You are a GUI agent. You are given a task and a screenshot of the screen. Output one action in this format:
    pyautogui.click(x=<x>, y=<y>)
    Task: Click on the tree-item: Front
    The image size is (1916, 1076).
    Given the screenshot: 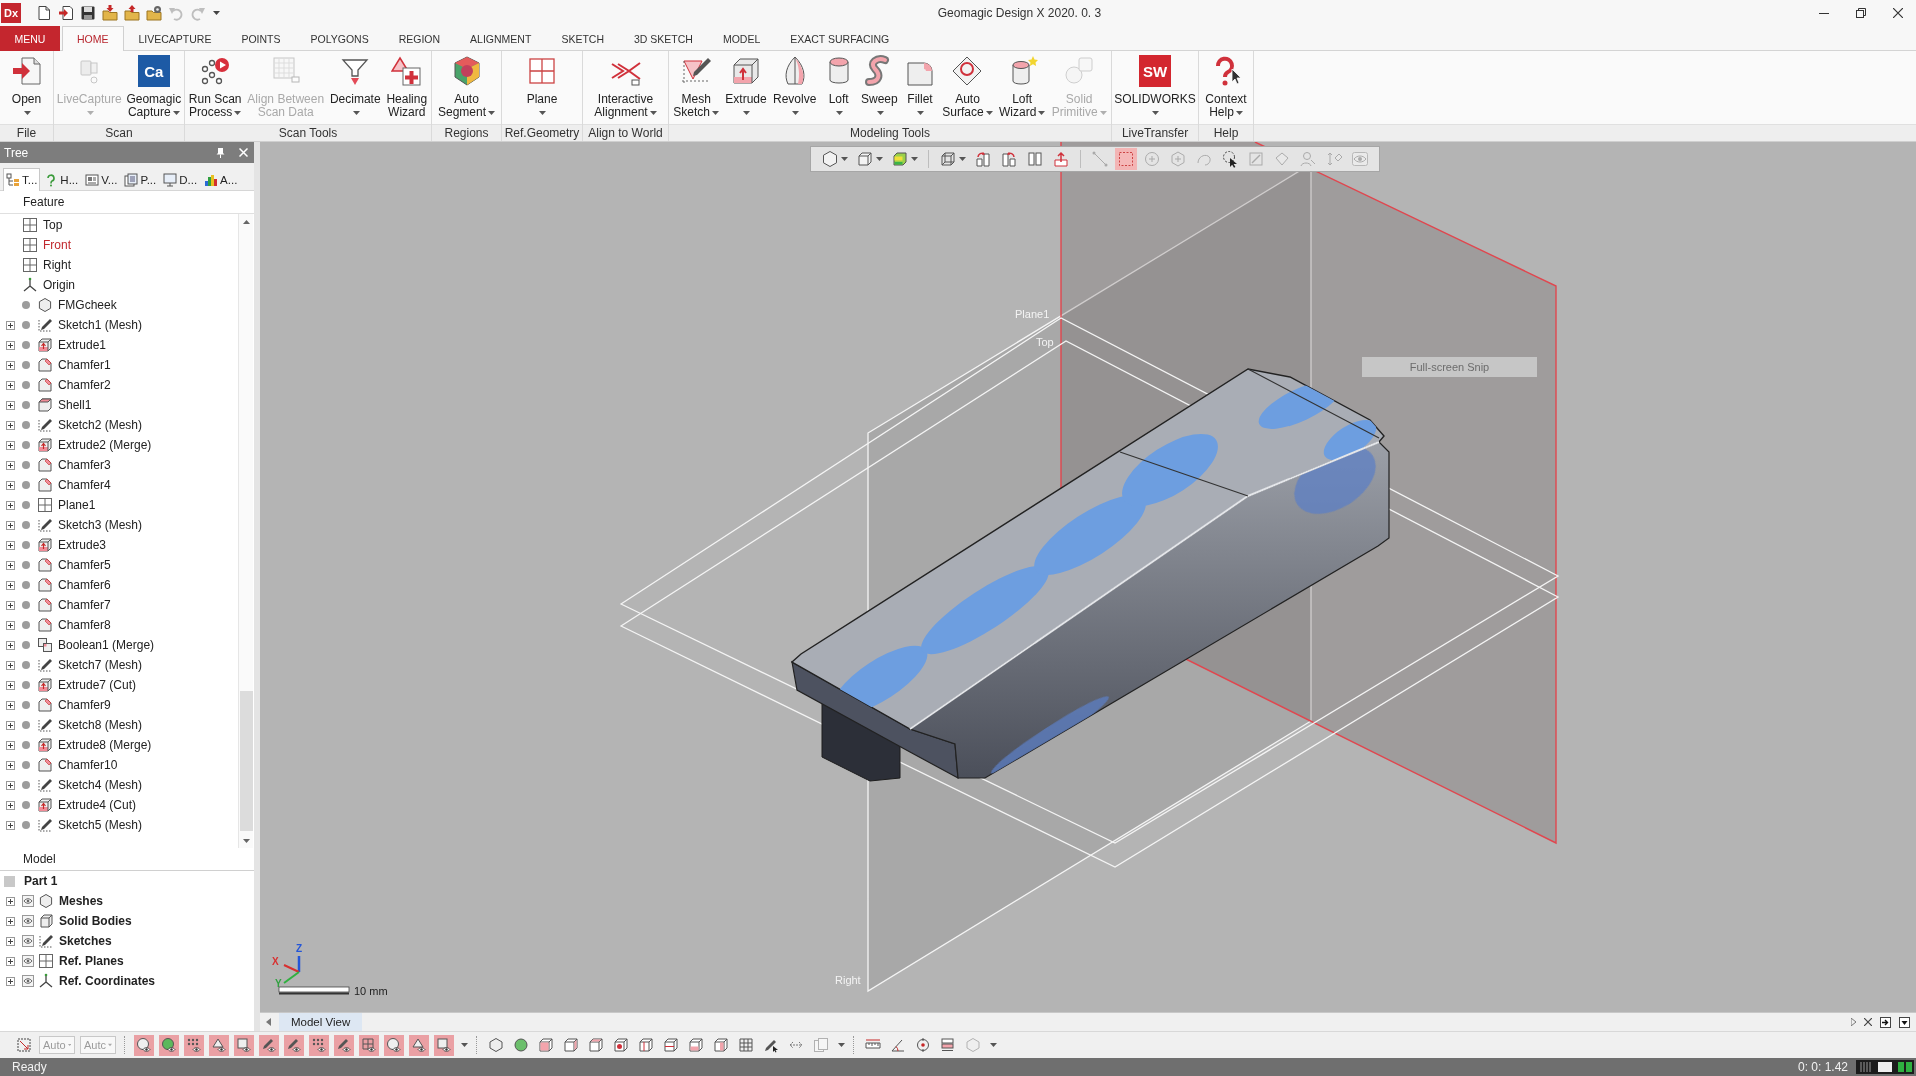 What is the action you would take?
    pyautogui.click(x=57, y=245)
    